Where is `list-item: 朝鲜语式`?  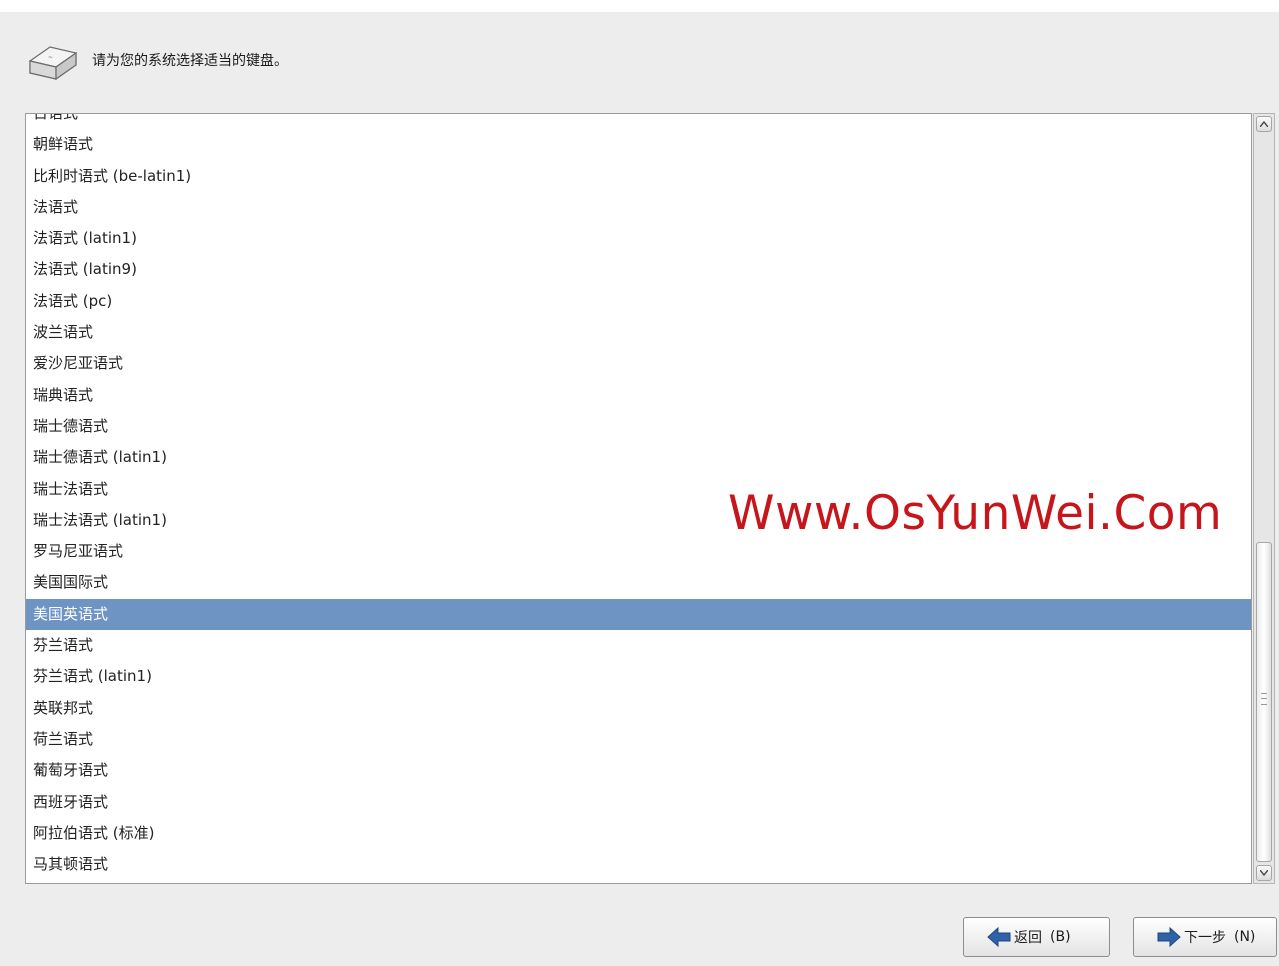
list-item: 朝鲜语式 is located at coordinates (638, 144).